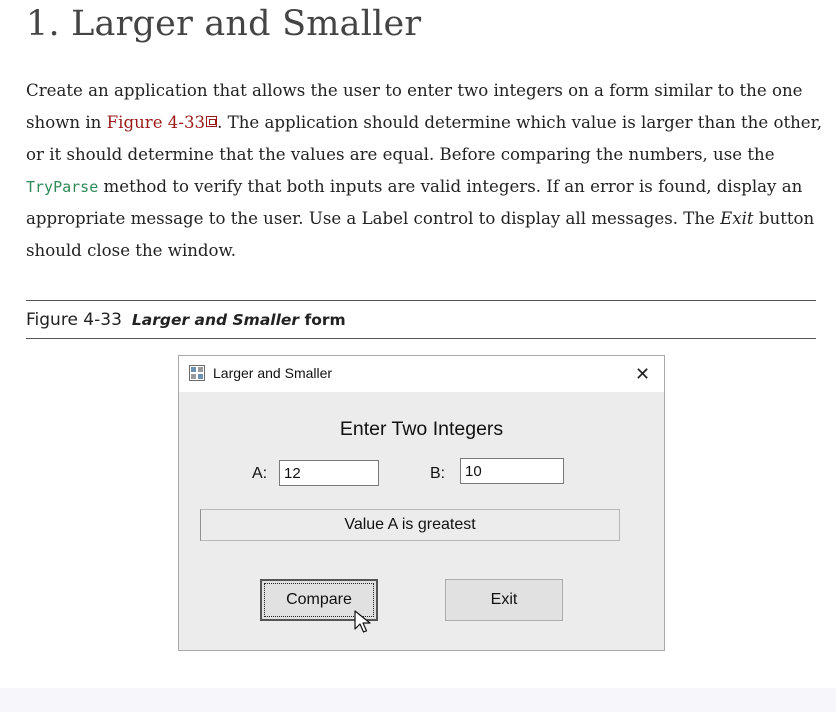  Describe the element at coordinates (260, 473) in the screenshot. I see `label-a: A:` at that location.